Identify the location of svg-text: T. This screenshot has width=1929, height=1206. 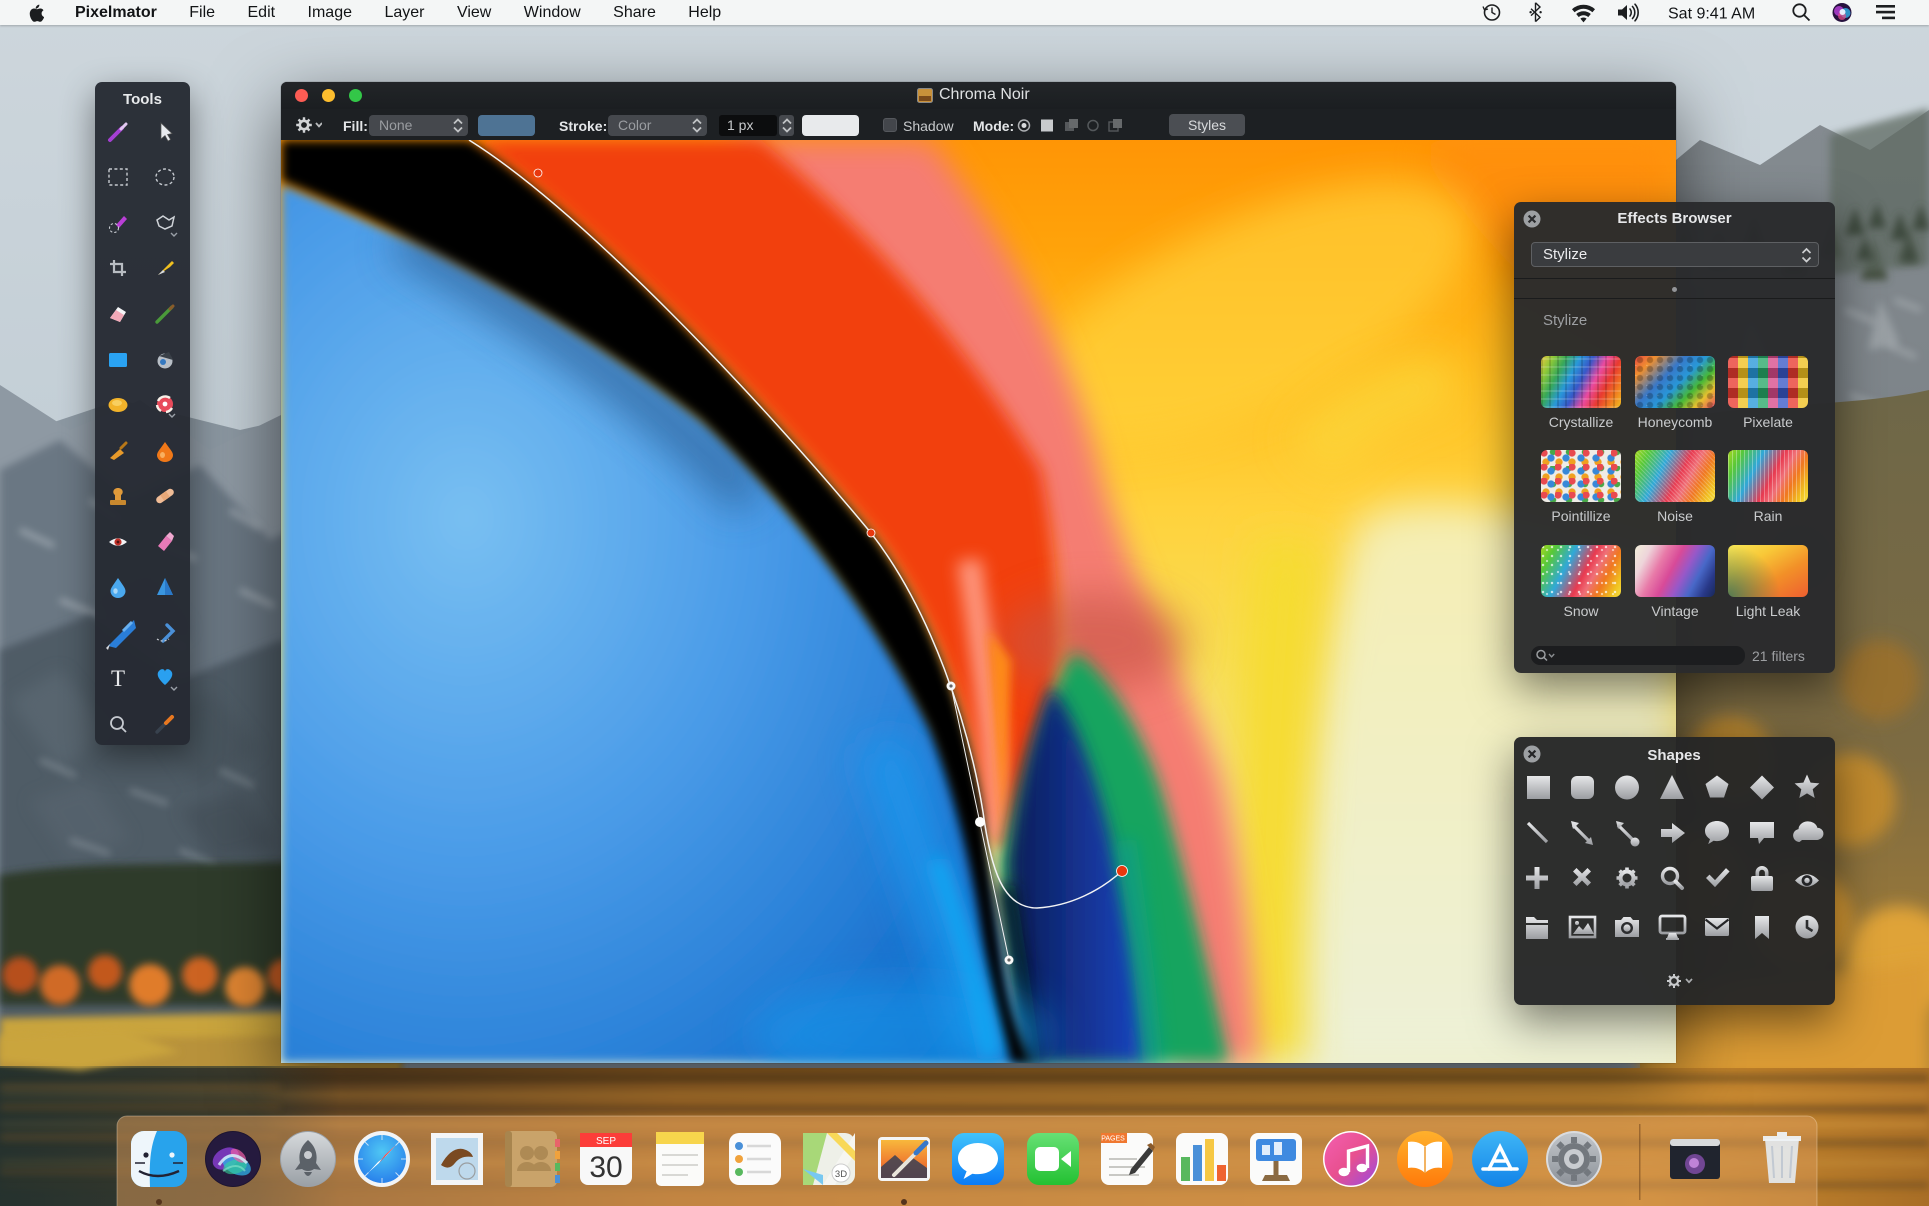
(118, 678).